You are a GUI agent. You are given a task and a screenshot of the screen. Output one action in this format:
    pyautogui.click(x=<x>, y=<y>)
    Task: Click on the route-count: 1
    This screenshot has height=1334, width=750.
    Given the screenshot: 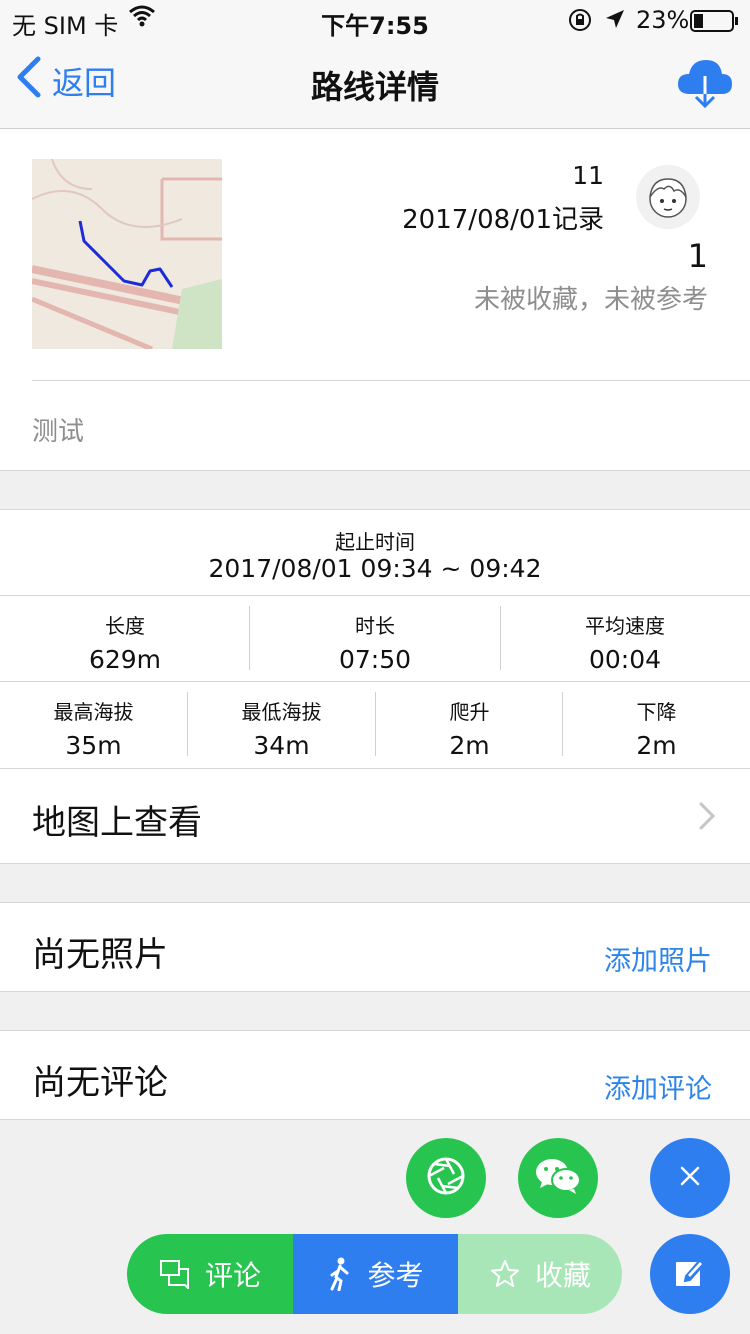 What is the action you would take?
    pyautogui.click(x=697, y=256)
    